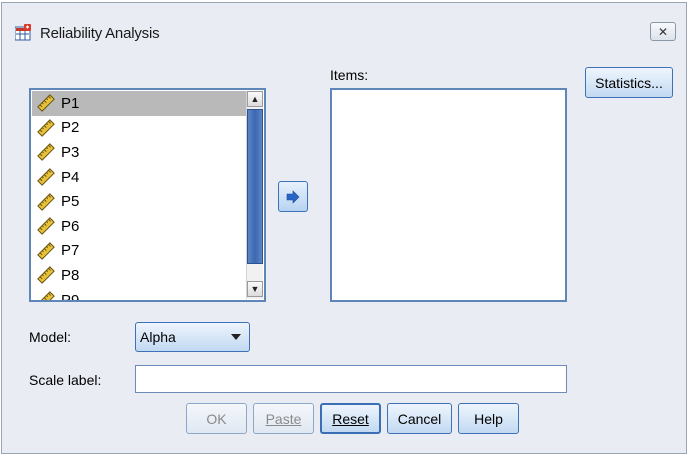 The width and height of the screenshot is (689, 459). I want to click on arrow-right-icon, so click(293, 196).